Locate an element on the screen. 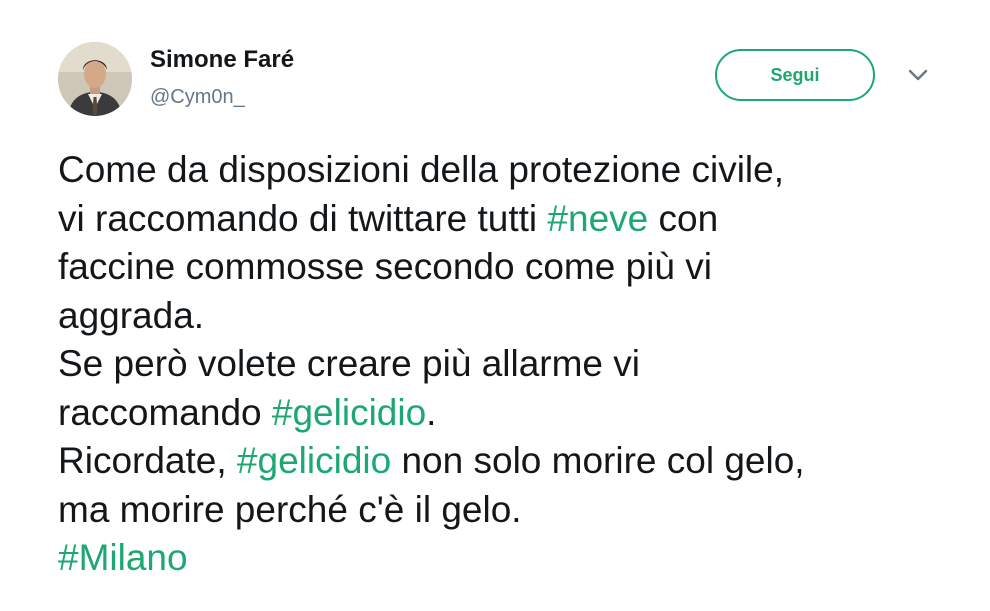 This screenshot has width=990, height=611. follow-button: Segui is located at coordinates (795, 75).